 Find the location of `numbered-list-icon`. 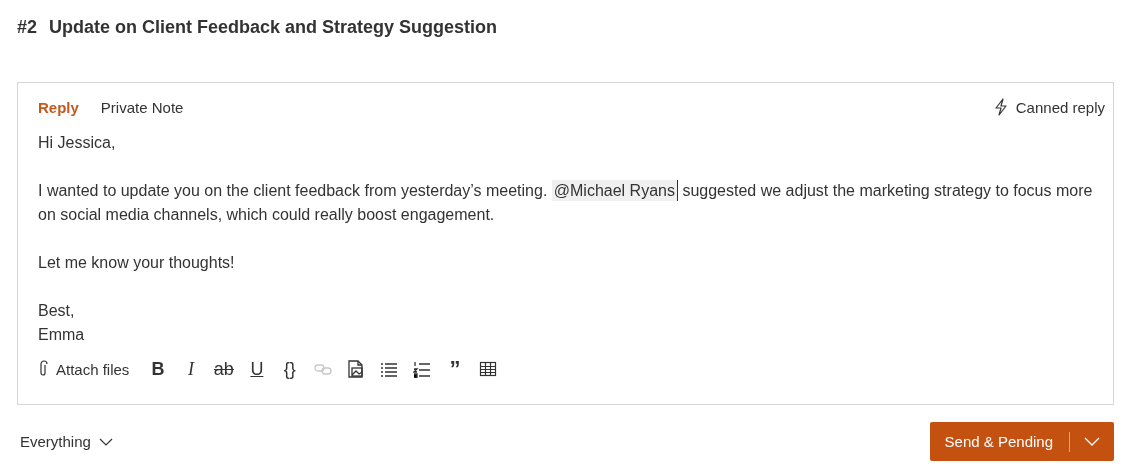

numbered-list-icon is located at coordinates (421, 369).